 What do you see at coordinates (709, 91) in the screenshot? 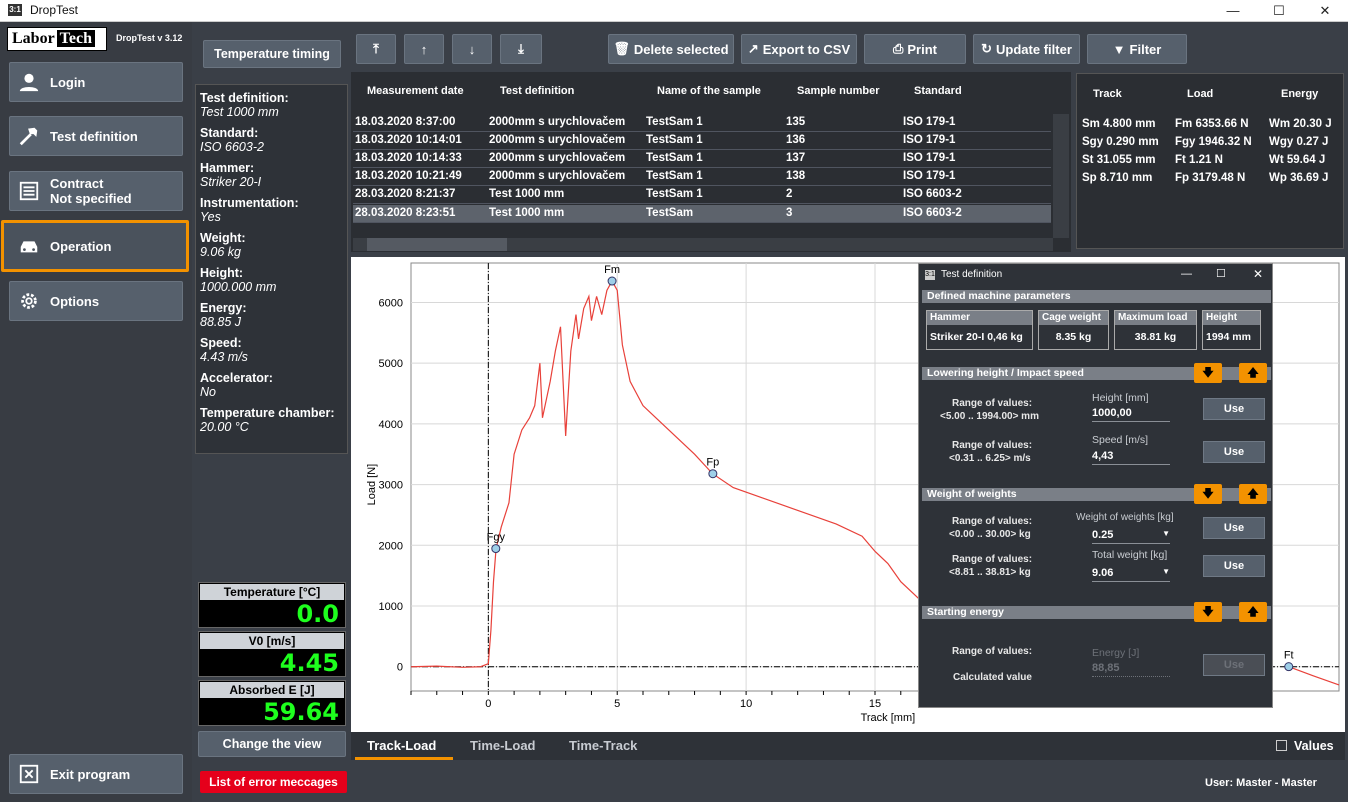
I see `column-header: Name of the sample` at bounding box center [709, 91].